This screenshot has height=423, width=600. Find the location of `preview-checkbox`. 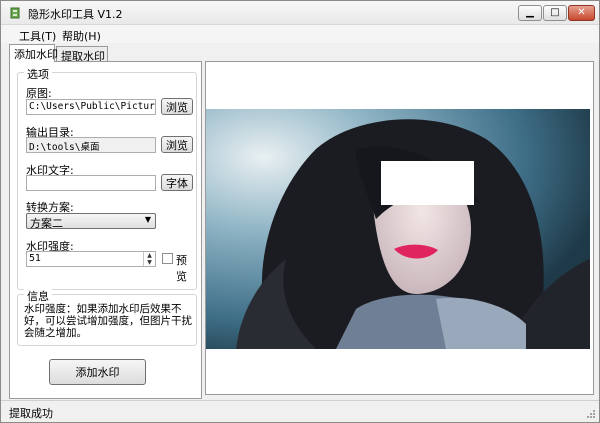

preview-checkbox is located at coordinates (167, 258).